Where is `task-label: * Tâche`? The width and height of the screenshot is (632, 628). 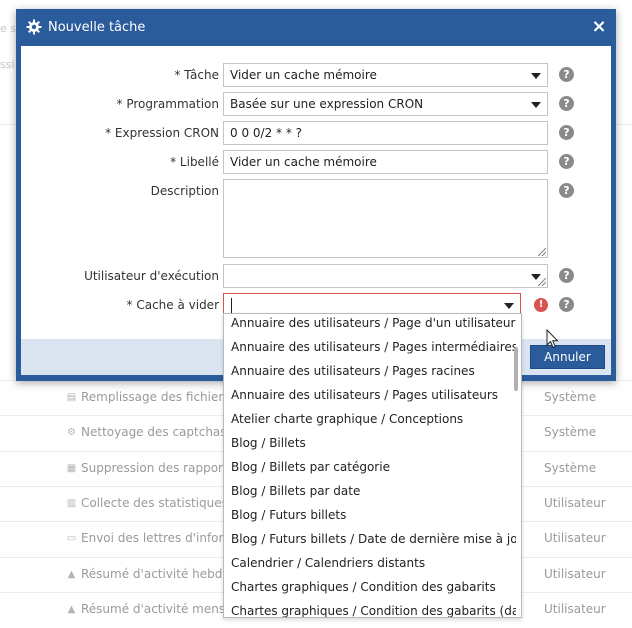
task-label: * Tâche is located at coordinates (196, 75).